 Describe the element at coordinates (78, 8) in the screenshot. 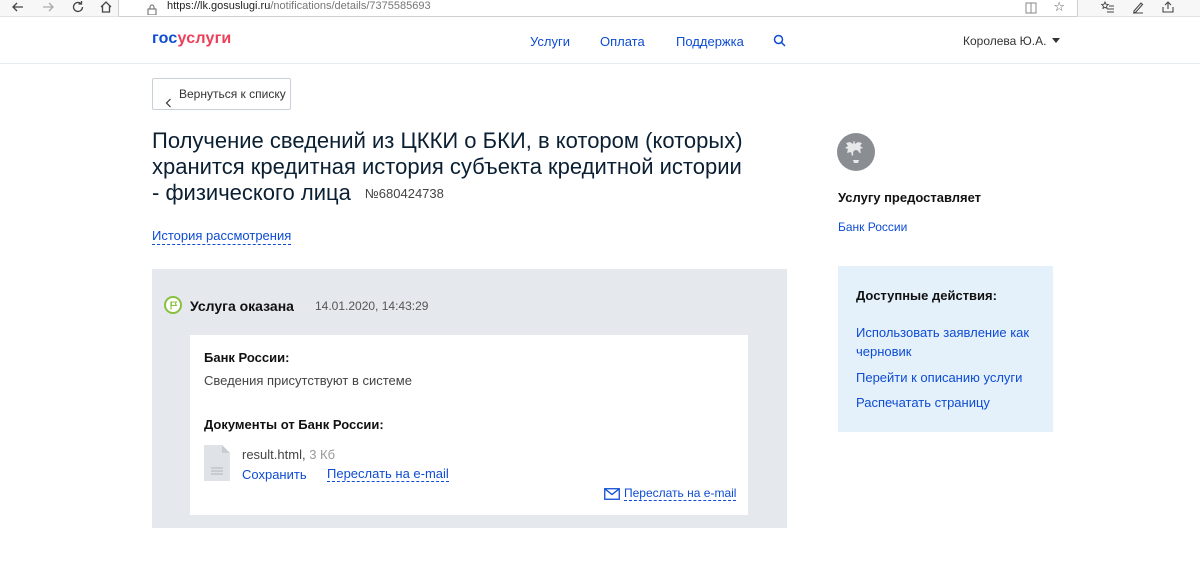

I see `refresh-icon` at that location.